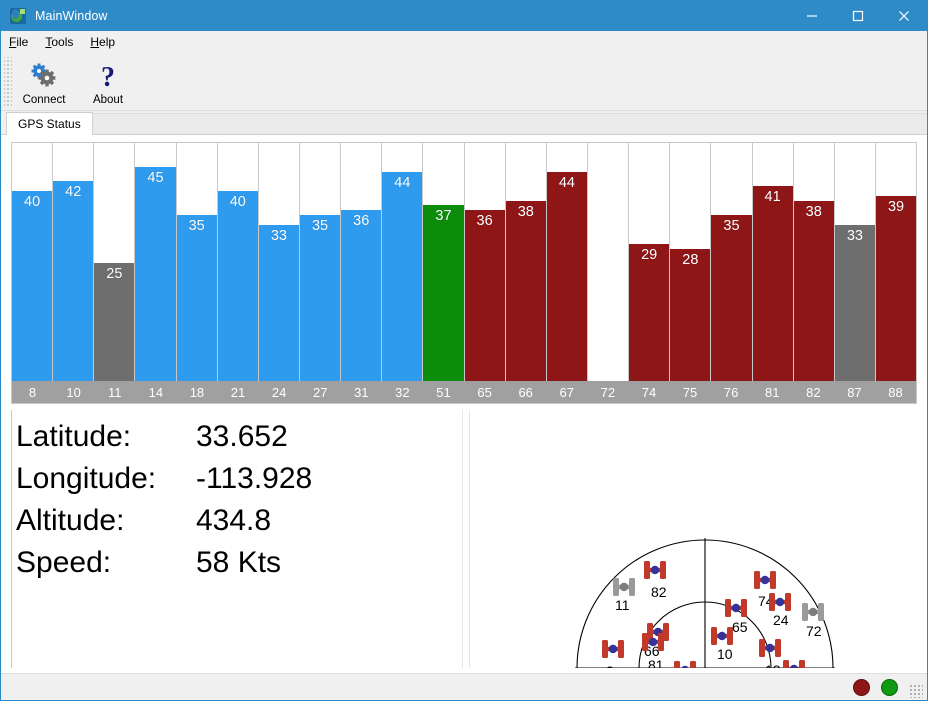  Describe the element at coordinates (525, 392) in the screenshot. I see `snr-axis-label-66: 66` at that location.